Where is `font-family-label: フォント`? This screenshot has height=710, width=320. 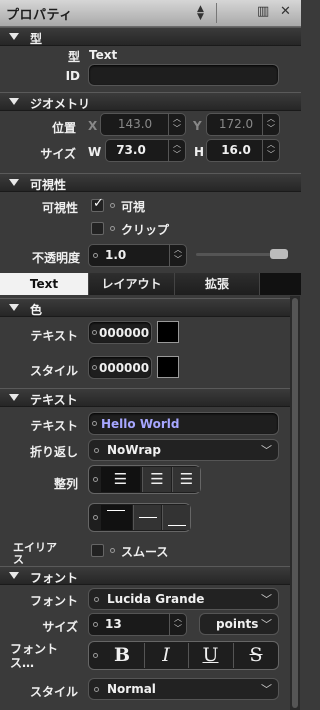 font-family-label: フォント is located at coordinates (53, 601).